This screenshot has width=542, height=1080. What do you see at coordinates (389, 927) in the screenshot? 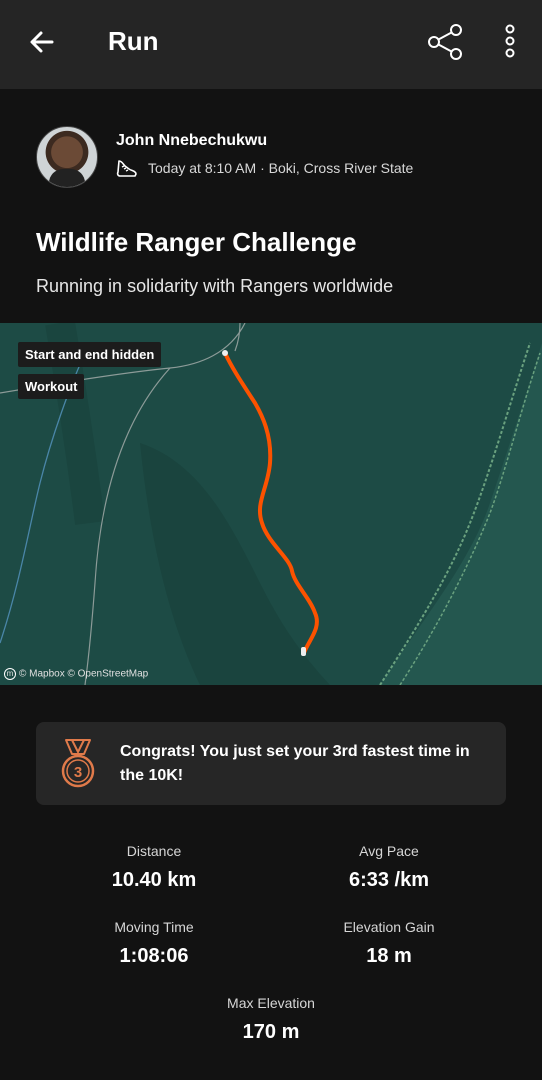
I see `stat-label: Elevation Gain` at bounding box center [389, 927].